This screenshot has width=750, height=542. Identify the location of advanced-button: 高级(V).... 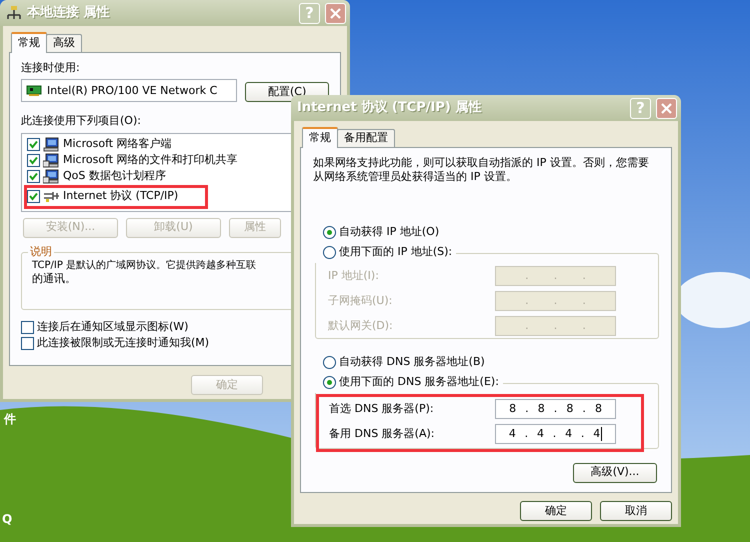
(615, 472).